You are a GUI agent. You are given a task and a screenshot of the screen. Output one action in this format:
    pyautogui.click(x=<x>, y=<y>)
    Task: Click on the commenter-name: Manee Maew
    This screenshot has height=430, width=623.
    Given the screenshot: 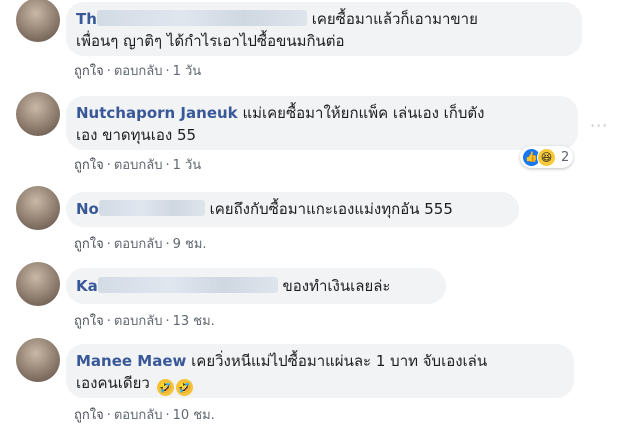 What is the action you would take?
    pyautogui.click(x=131, y=361)
    